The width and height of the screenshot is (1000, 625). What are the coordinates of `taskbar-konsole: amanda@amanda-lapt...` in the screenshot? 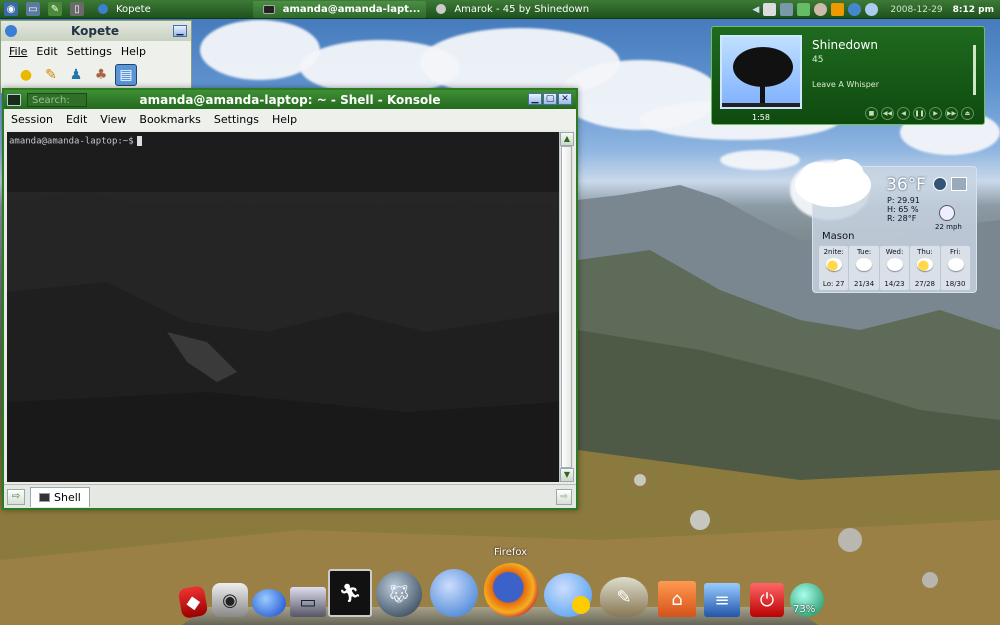 It's located at (339, 9).